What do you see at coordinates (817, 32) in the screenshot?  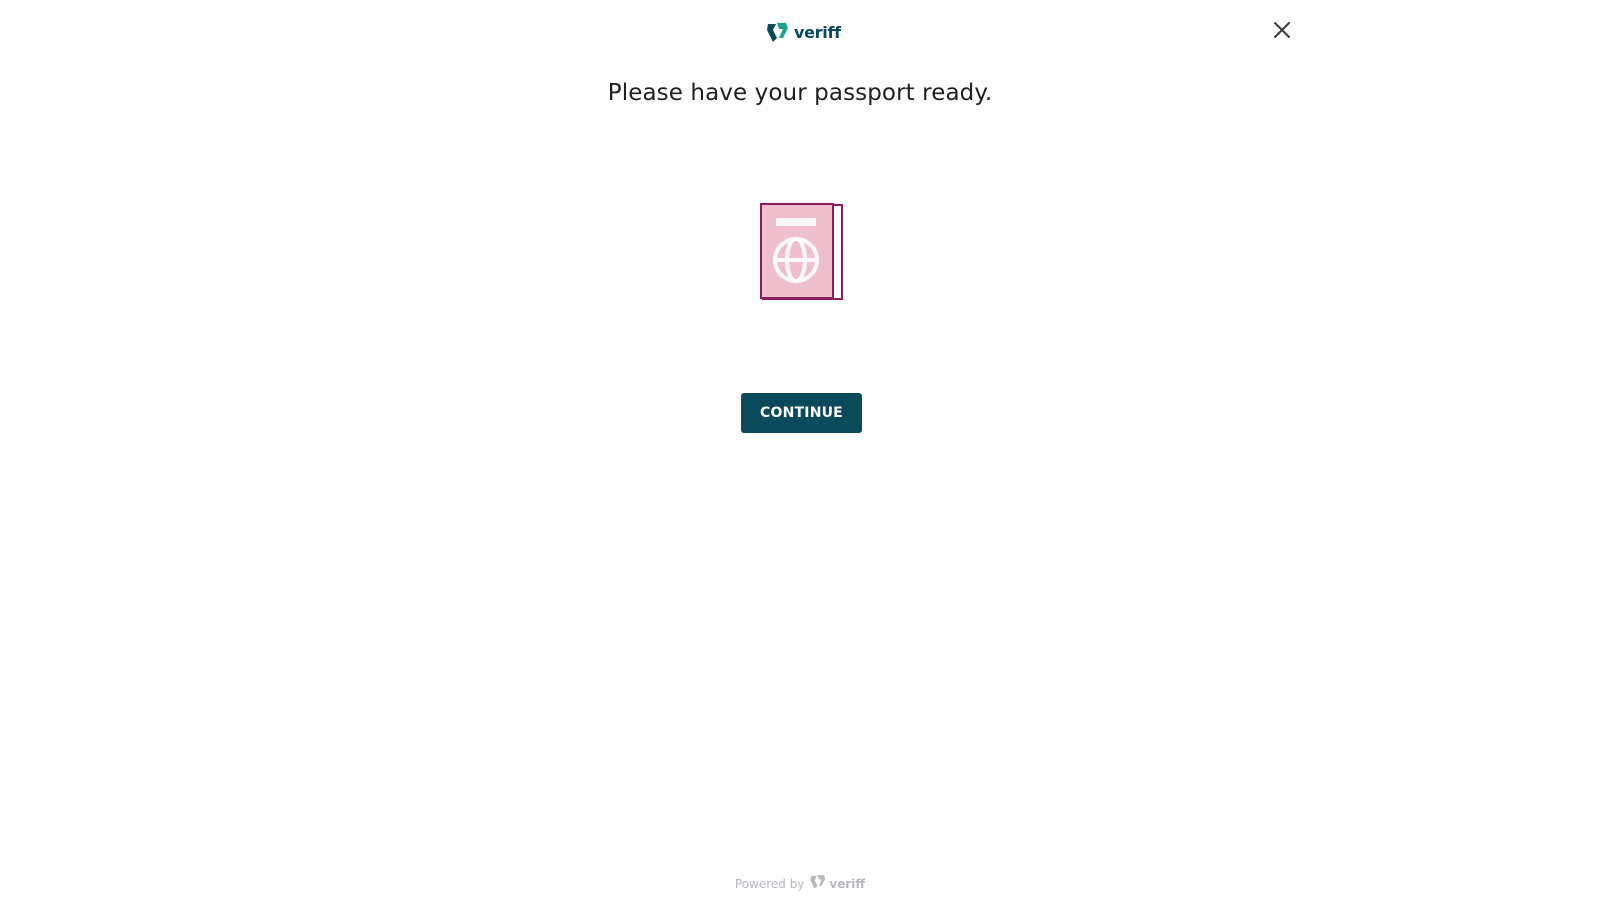 I see `brand-name: veriff` at bounding box center [817, 32].